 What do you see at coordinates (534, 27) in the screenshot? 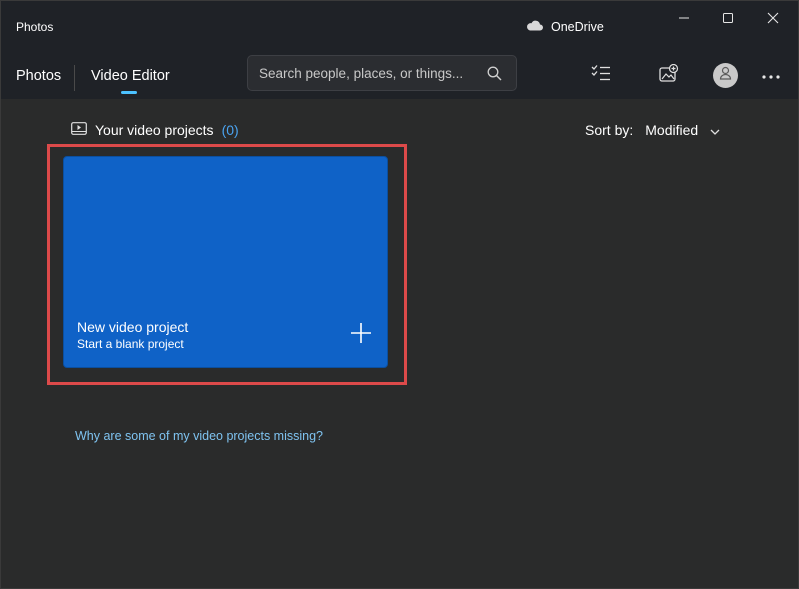
I see `cloud-icon` at bounding box center [534, 27].